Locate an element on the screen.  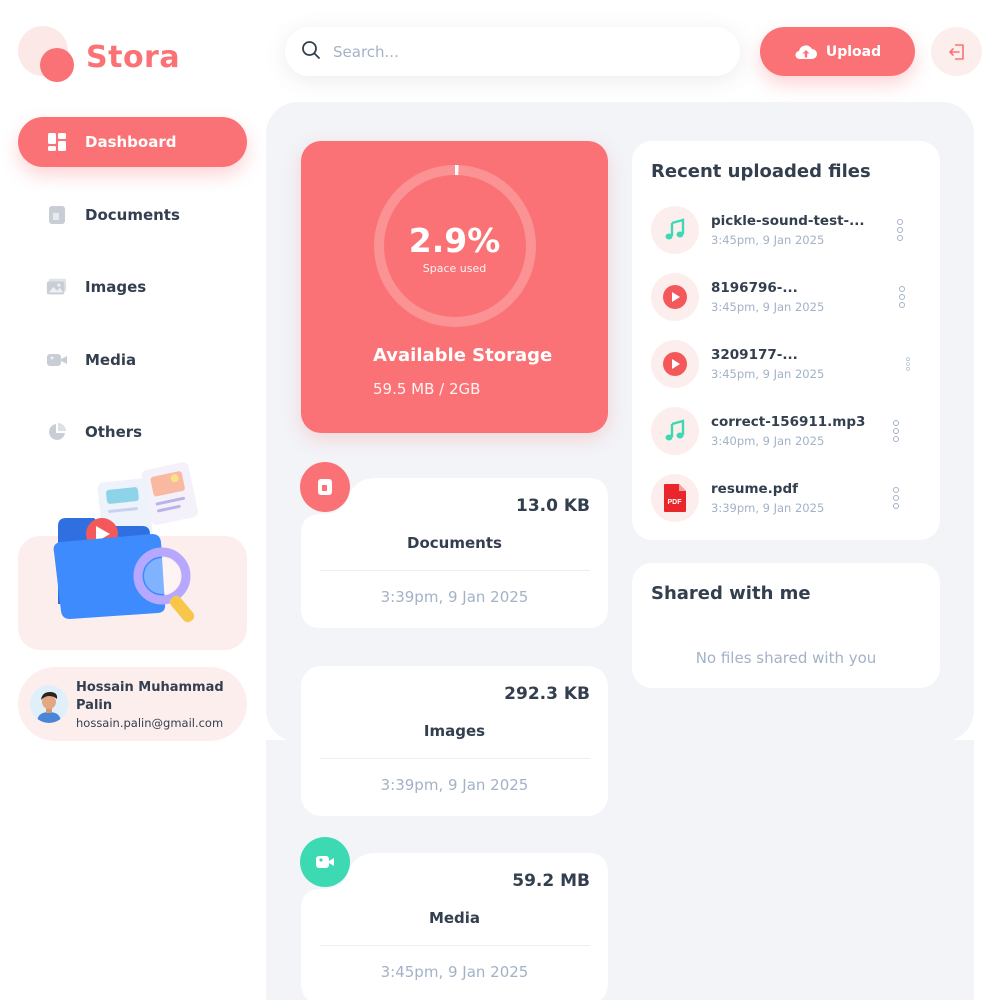
images-icon is located at coordinates (57, 287).